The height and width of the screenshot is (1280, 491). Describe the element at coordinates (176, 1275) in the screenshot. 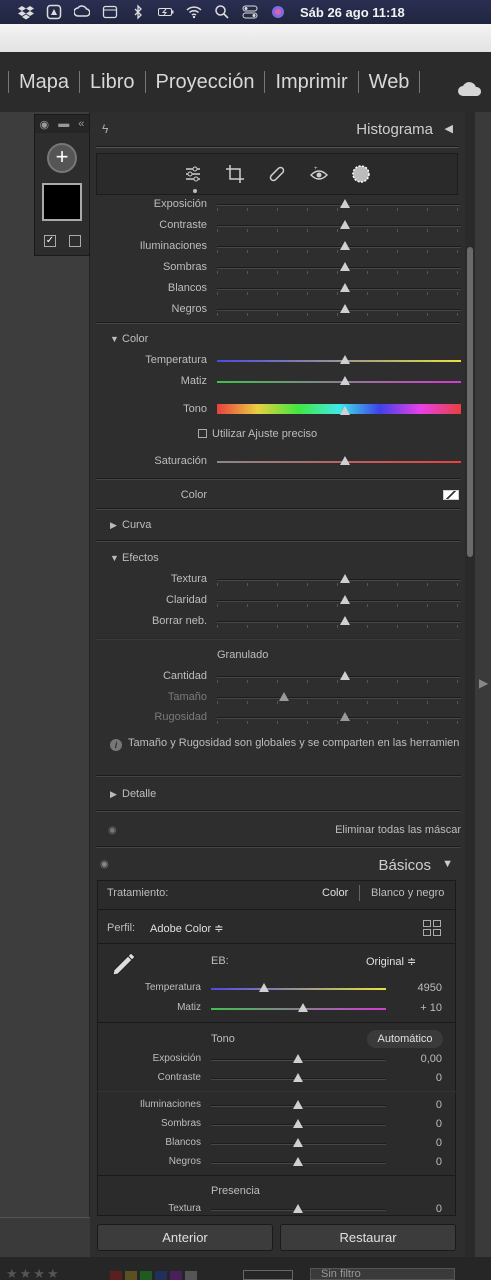

I see `purple-label-filter` at that location.